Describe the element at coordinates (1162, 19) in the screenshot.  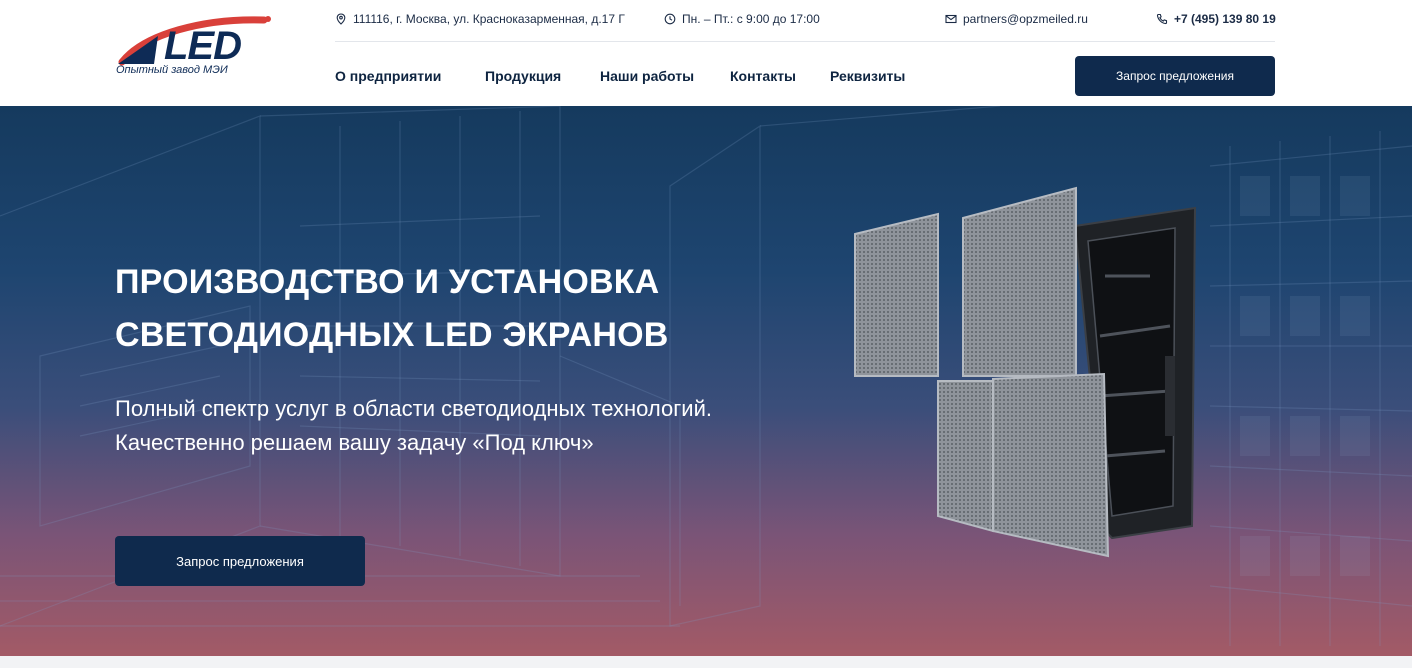
I see `phone-icon` at that location.